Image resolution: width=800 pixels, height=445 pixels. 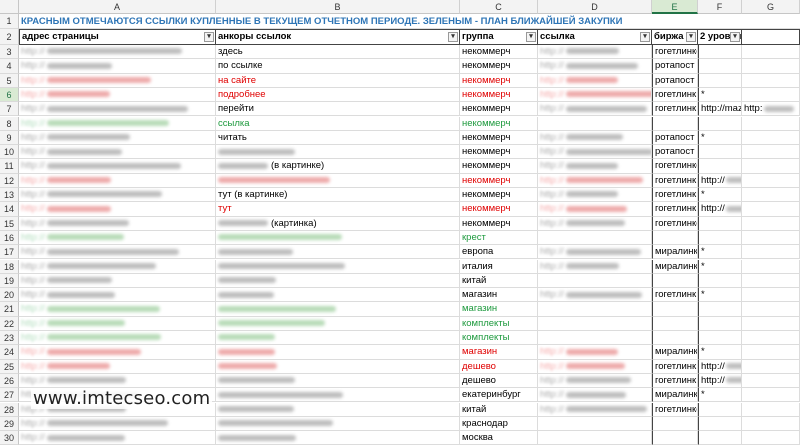 I want to click on row-header: 6, so click(x=9, y=95).